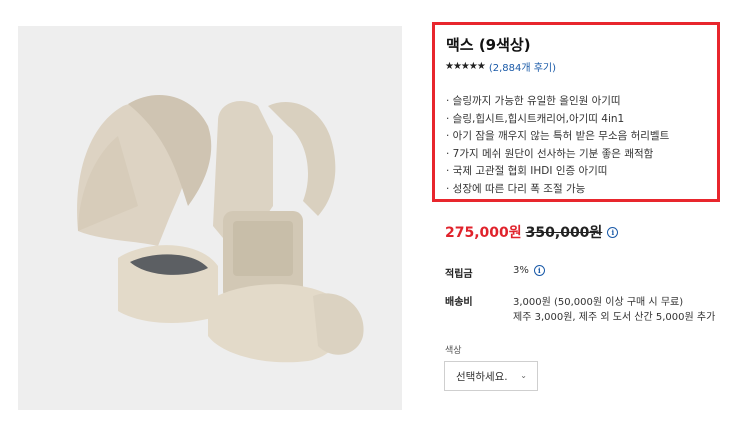 The image size is (743, 430). What do you see at coordinates (535, 118) in the screenshot?
I see `feature-item: · 슬링,힙시트,힙시트캐리어,아기띠 4in1` at bounding box center [535, 118].